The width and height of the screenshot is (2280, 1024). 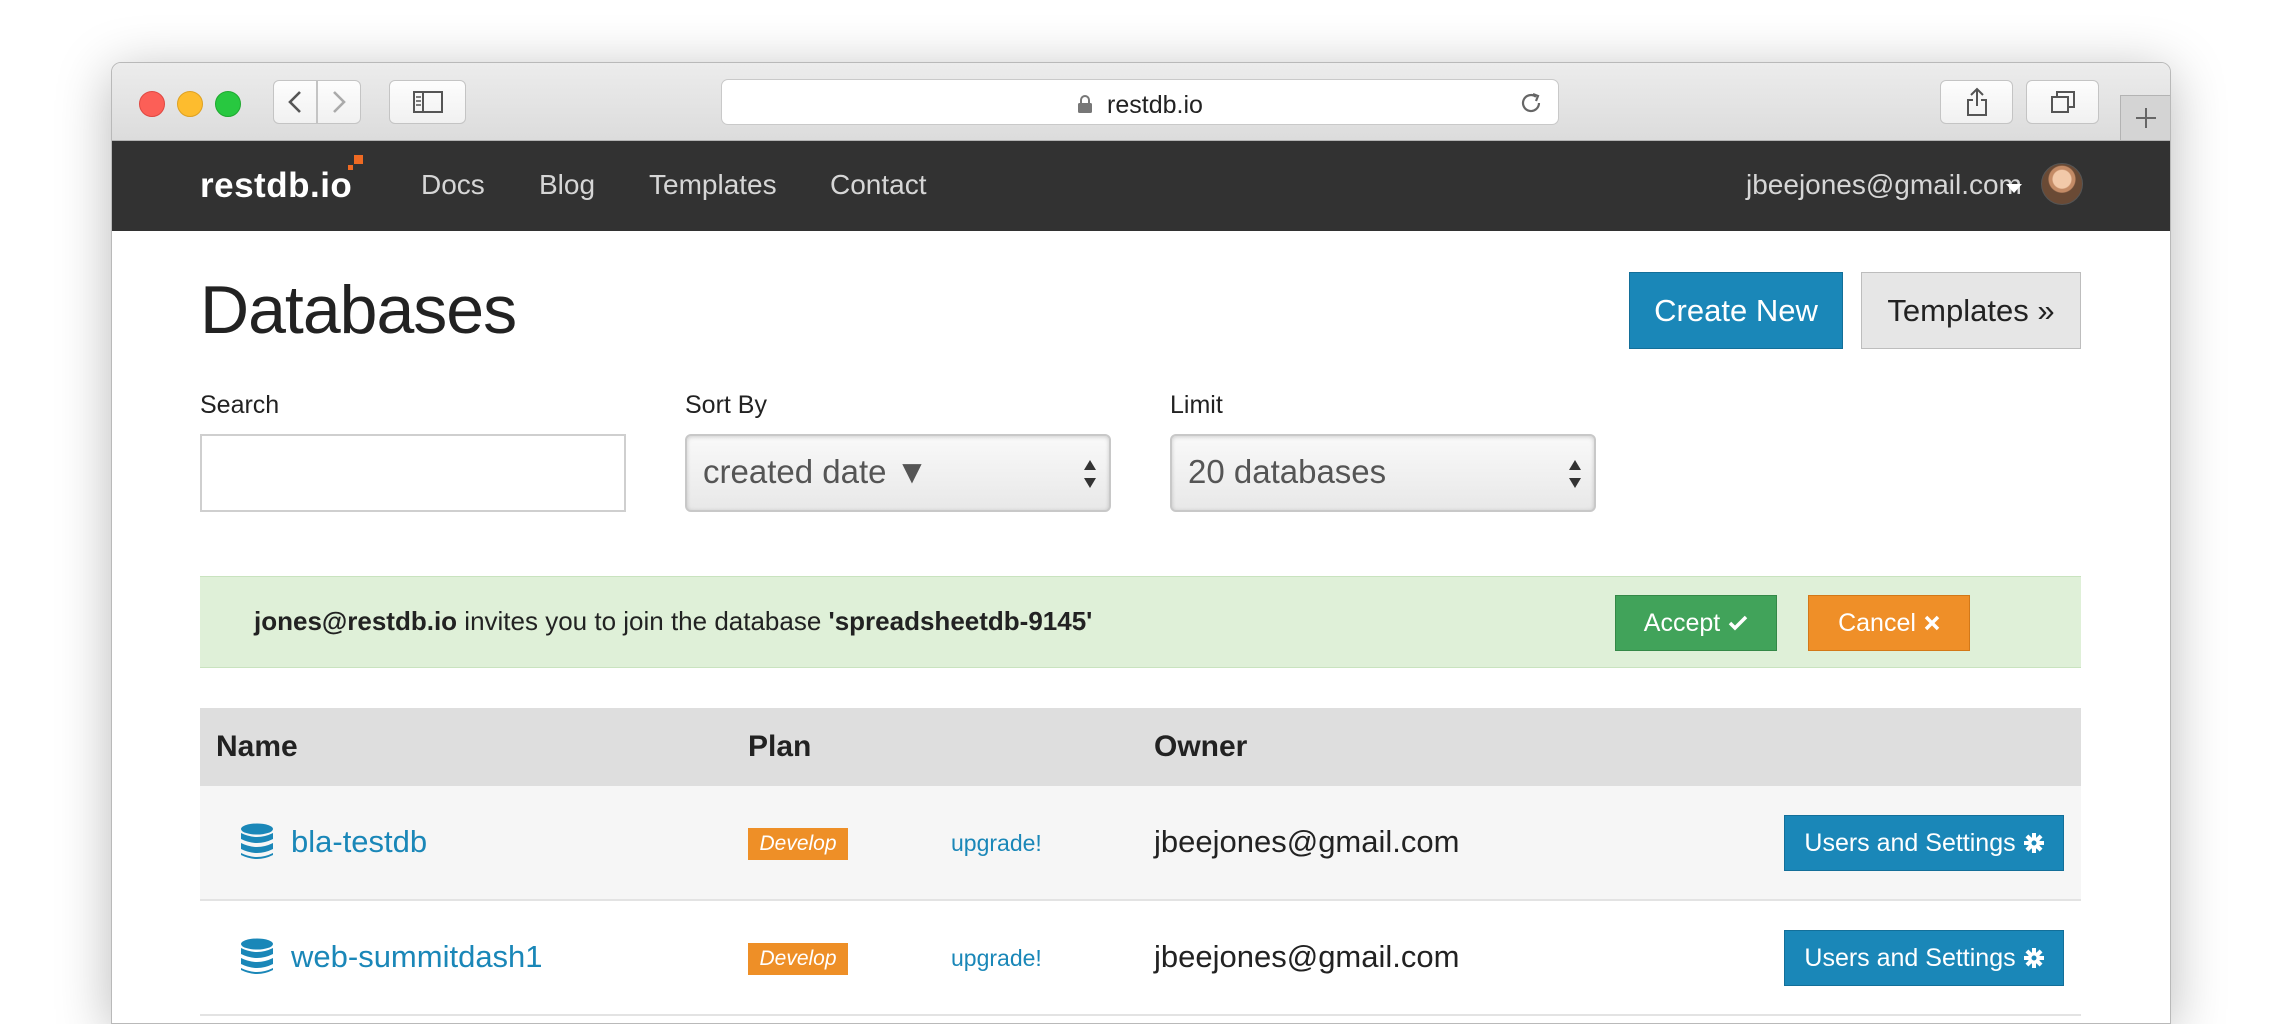 I want to click on address-bar: restdb.io, so click(x=1140, y=102).